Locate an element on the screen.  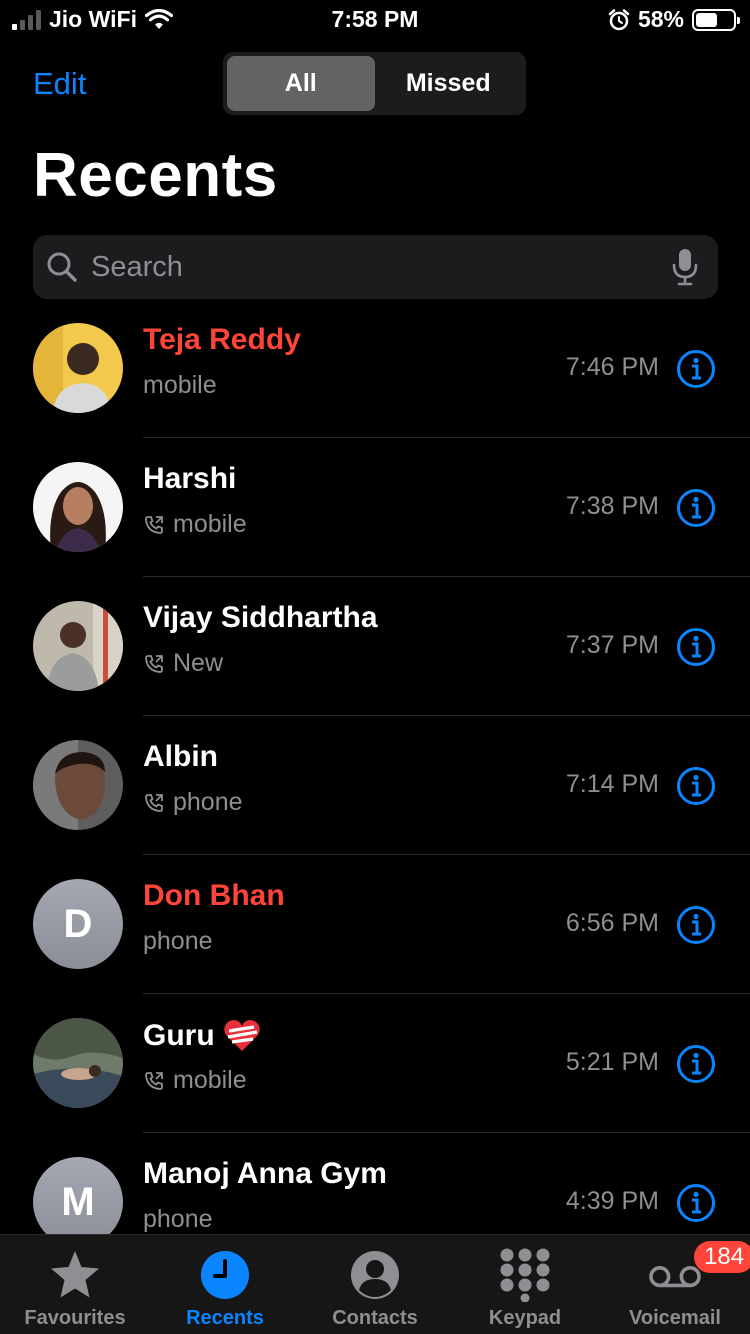
battery-icon is located at coordinates (716, 19).